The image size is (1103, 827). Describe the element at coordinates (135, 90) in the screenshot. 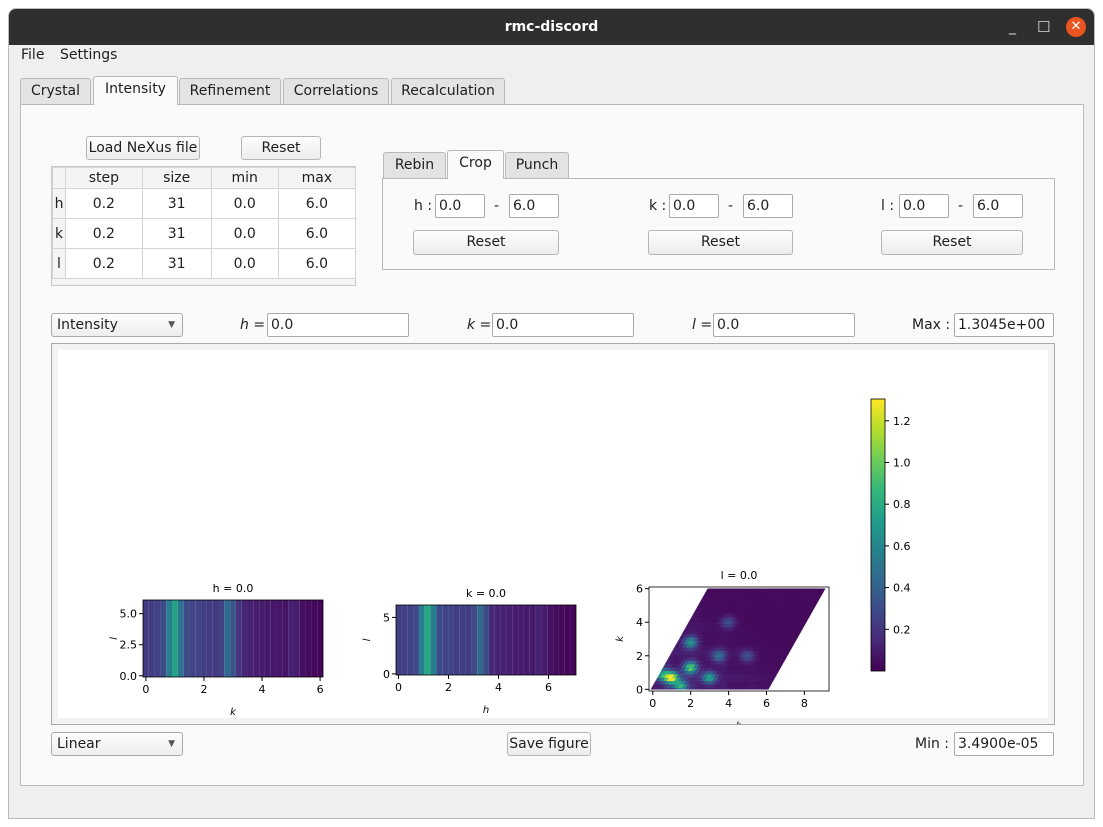

I see `tab-intensity: Intensity` at that location.